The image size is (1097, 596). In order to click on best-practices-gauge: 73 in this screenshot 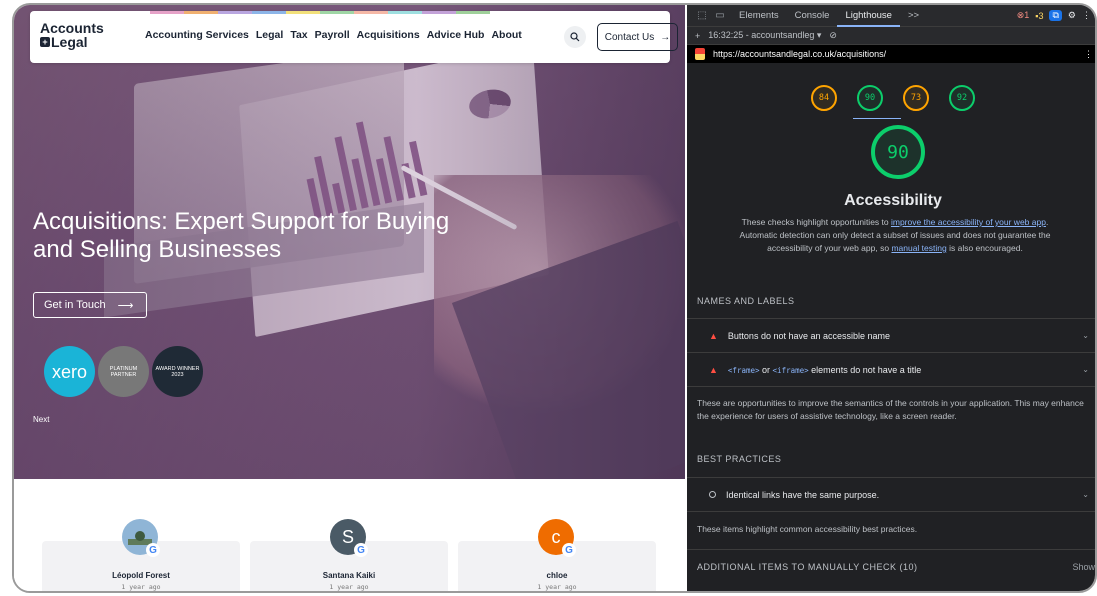, I will do `click(916, 98)`.